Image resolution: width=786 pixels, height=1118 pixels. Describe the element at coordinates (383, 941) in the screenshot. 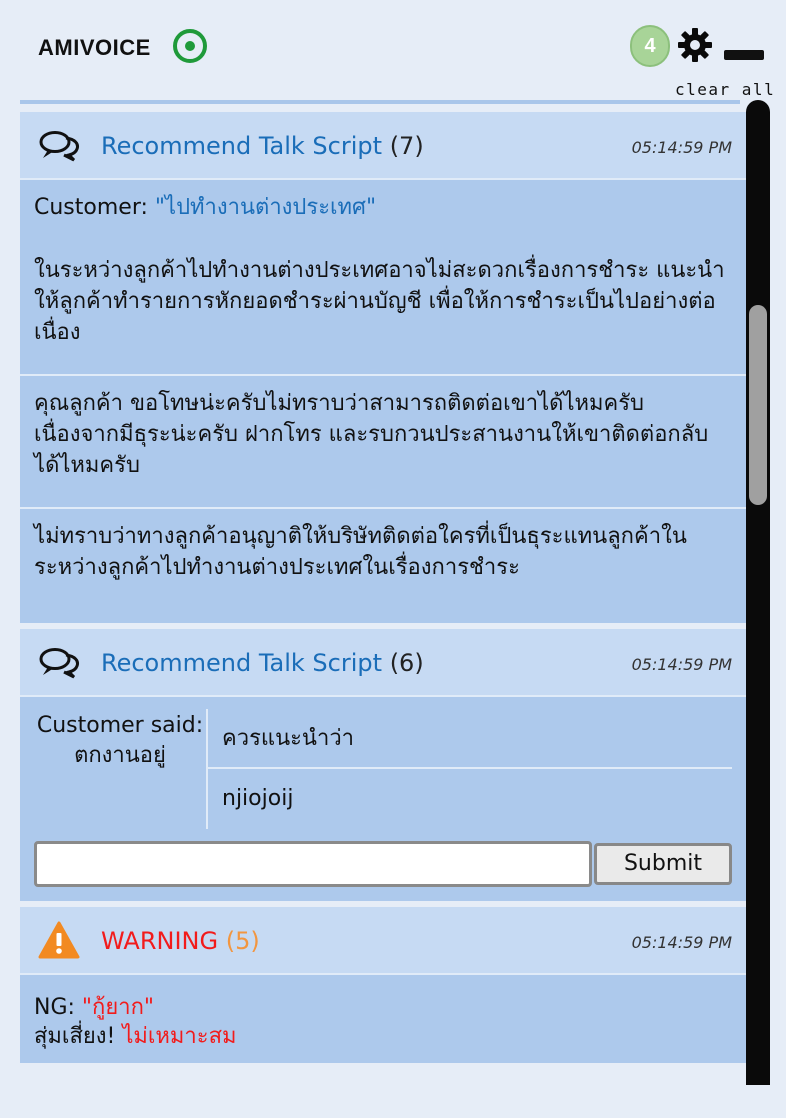

I see `card-header: WARNING (5) 05:14:59 PM` at that location.